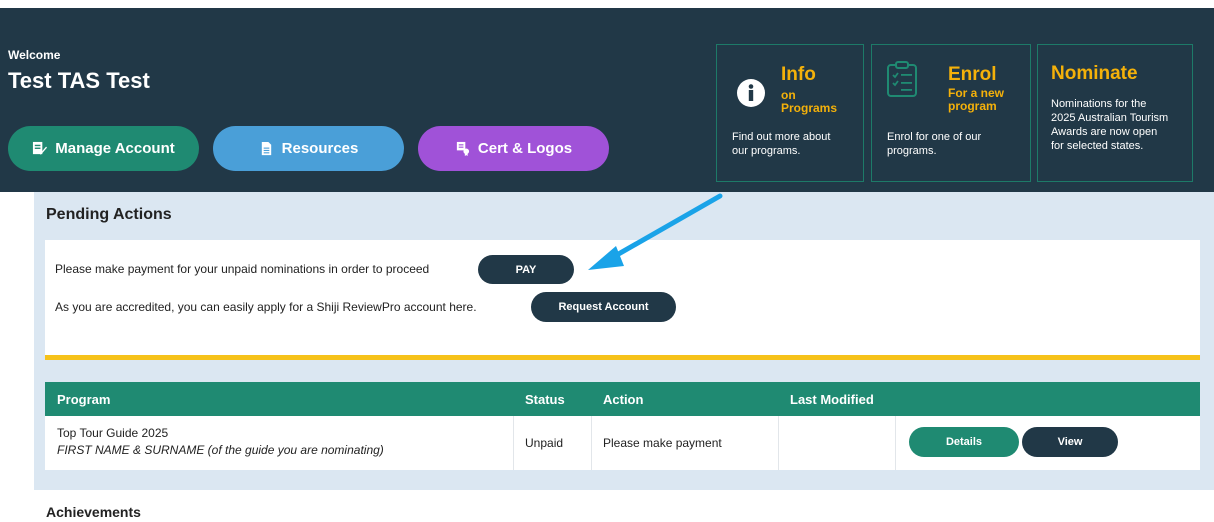  Describe the element at coordinates (964, 442) in the screenshot. I see `details-button: Details` at that location.